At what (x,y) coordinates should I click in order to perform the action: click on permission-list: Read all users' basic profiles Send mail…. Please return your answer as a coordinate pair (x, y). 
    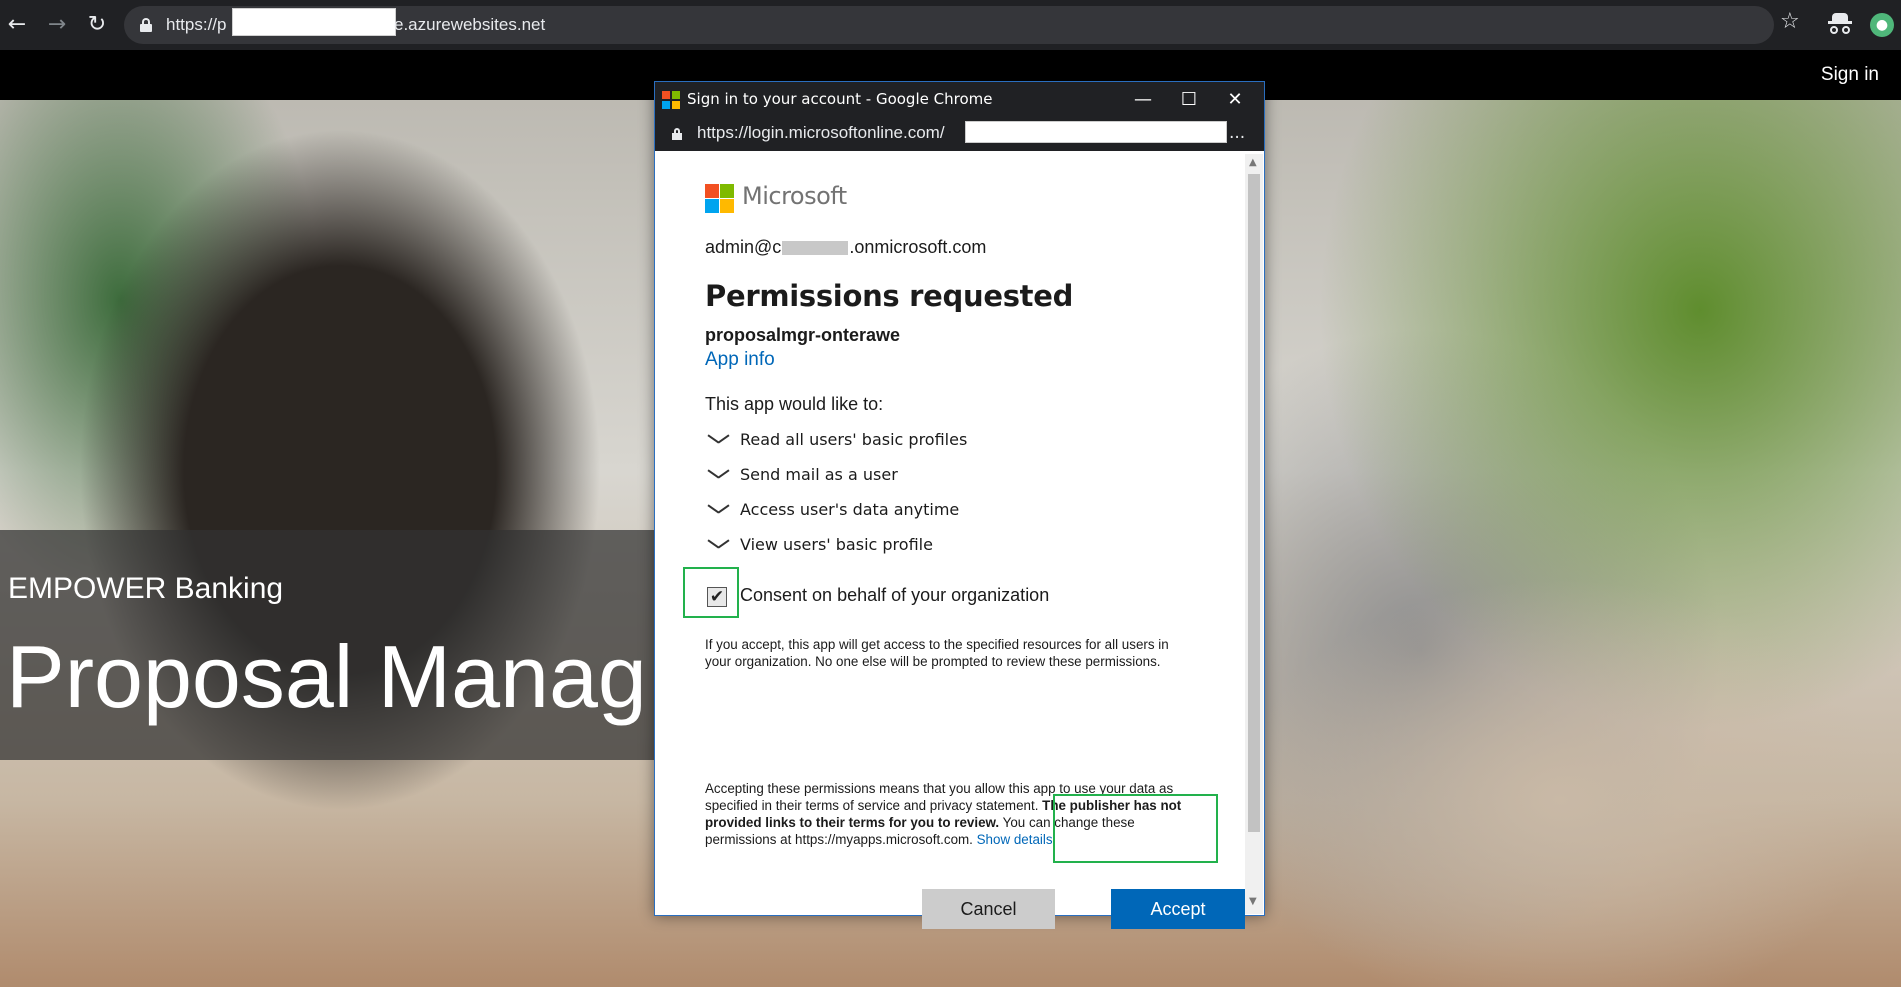
    Looking at the image, I should click on (965, 500).